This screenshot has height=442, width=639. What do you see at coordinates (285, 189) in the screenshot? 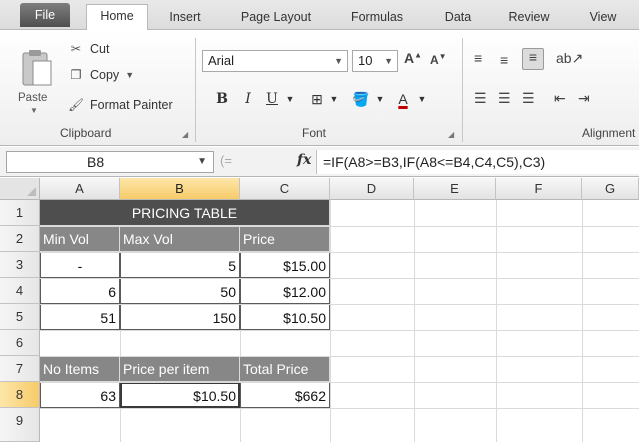
I see `column-header-c: C` at bounding box center [285, 189].